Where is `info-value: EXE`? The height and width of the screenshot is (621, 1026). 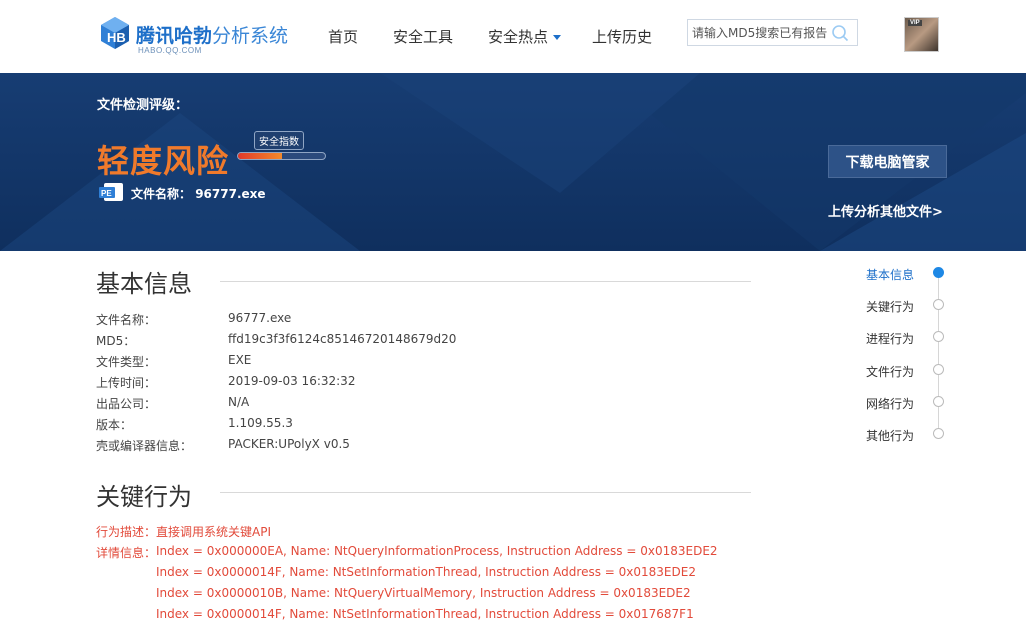 info-value: EXE is located at coordinates (240, 360).